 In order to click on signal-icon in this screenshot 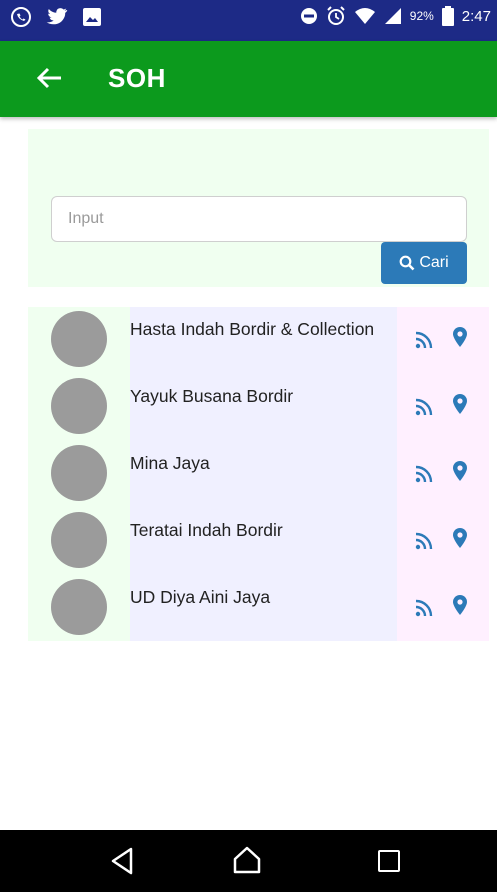, I will do `click(392, 16)`.